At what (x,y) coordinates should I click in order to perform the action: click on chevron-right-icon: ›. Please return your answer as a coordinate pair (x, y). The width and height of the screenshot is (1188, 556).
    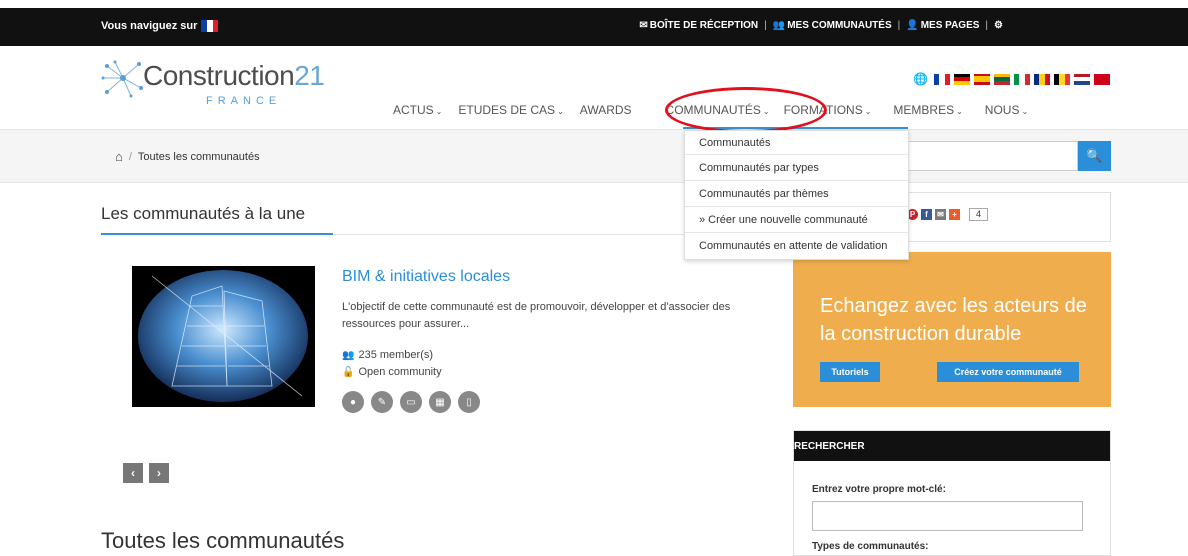
    Looking at the image, I should click on (159, 473).